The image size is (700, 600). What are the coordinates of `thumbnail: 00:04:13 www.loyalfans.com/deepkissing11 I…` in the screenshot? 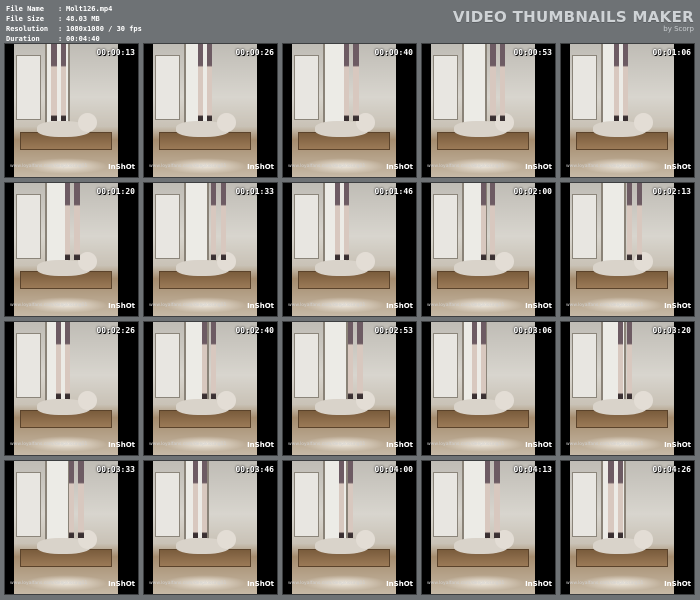 It's located at (488, 527).